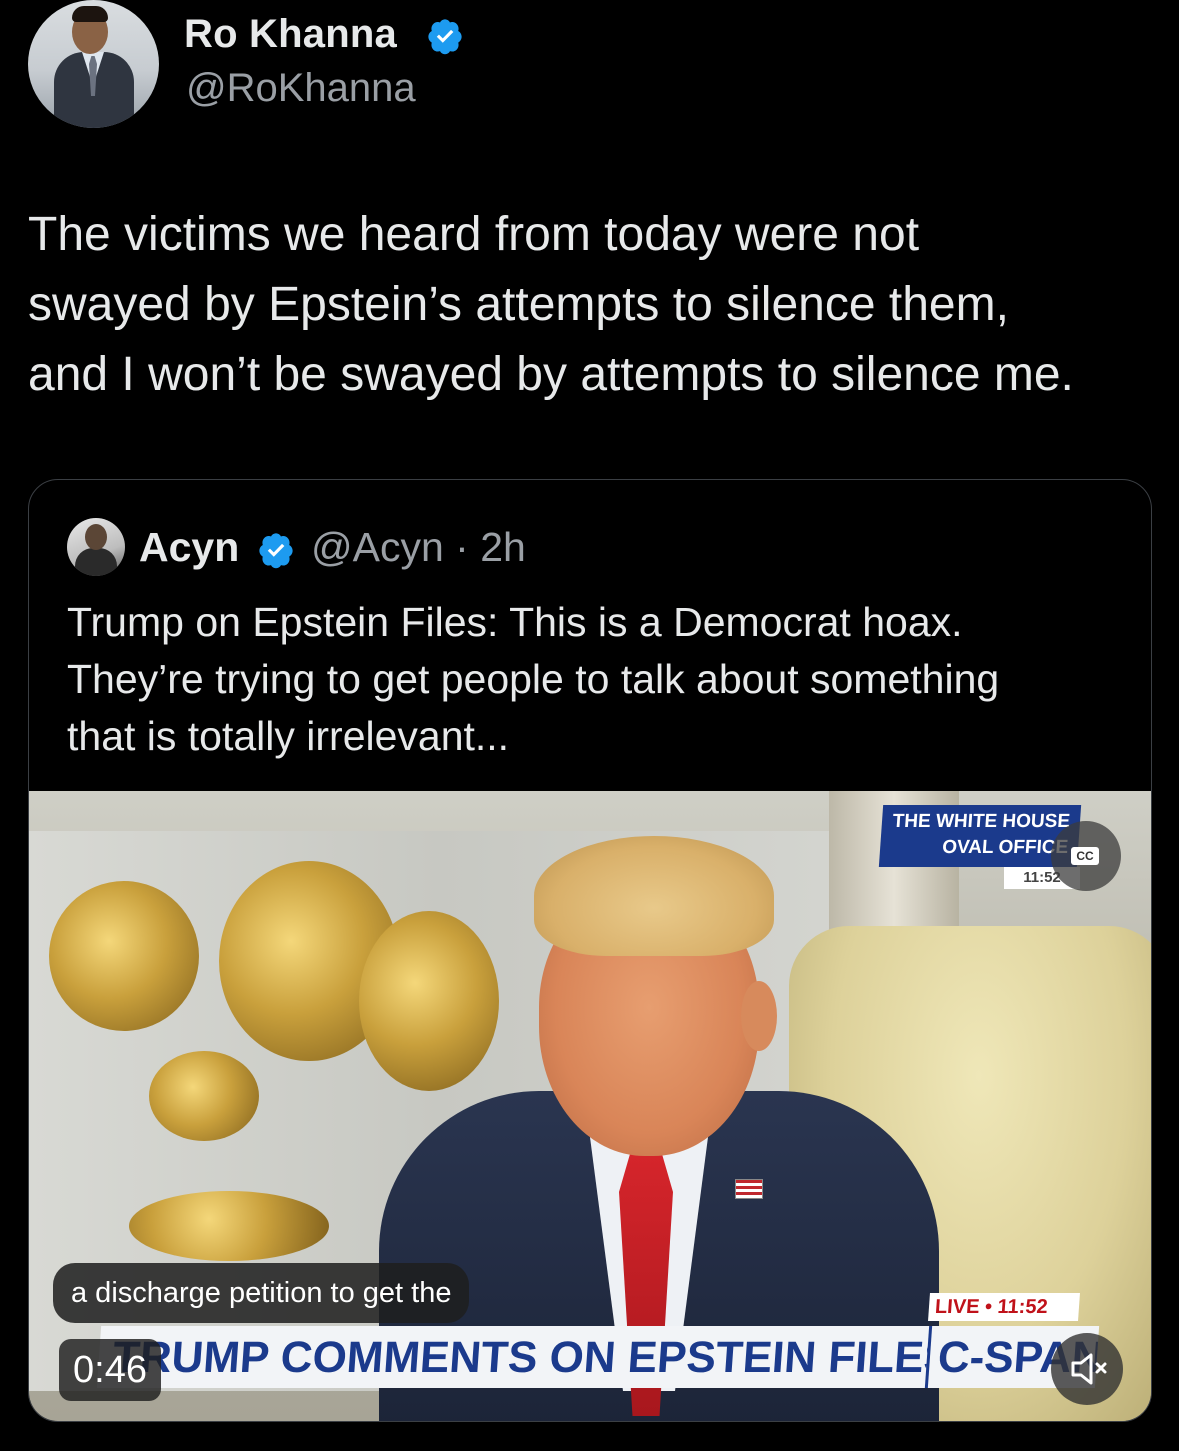 The image size is (1179, 1451). I want to click on lower-third-headline: TRUMP COMMENTS ON EPSTEIN FILES, so click(514, 1357).